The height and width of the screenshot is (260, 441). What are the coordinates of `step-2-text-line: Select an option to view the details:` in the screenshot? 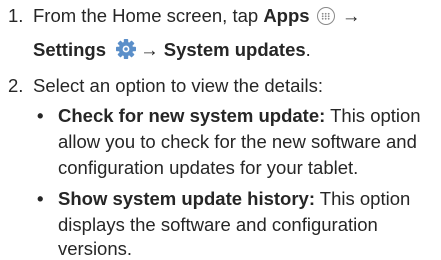 It's located at (178, 86).